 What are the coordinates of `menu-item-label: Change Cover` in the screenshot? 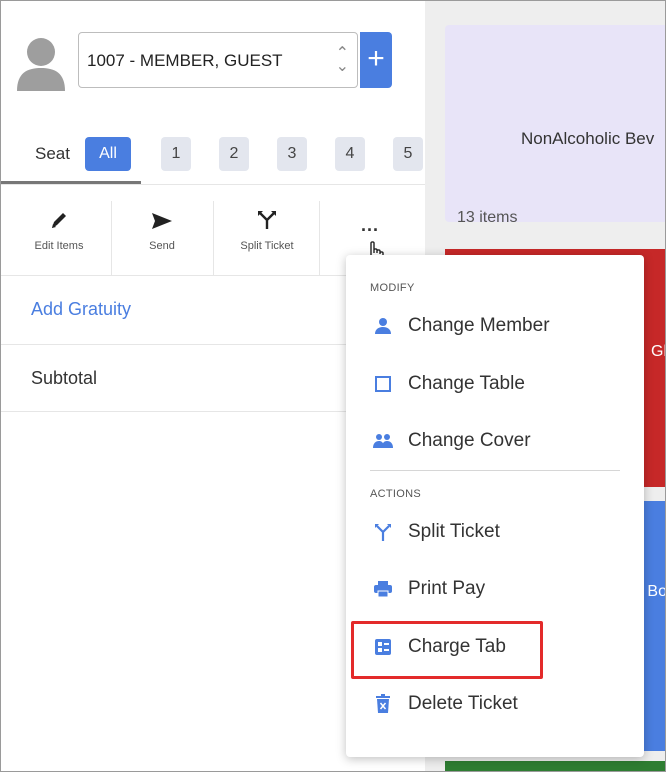 It's located at (469, 440).